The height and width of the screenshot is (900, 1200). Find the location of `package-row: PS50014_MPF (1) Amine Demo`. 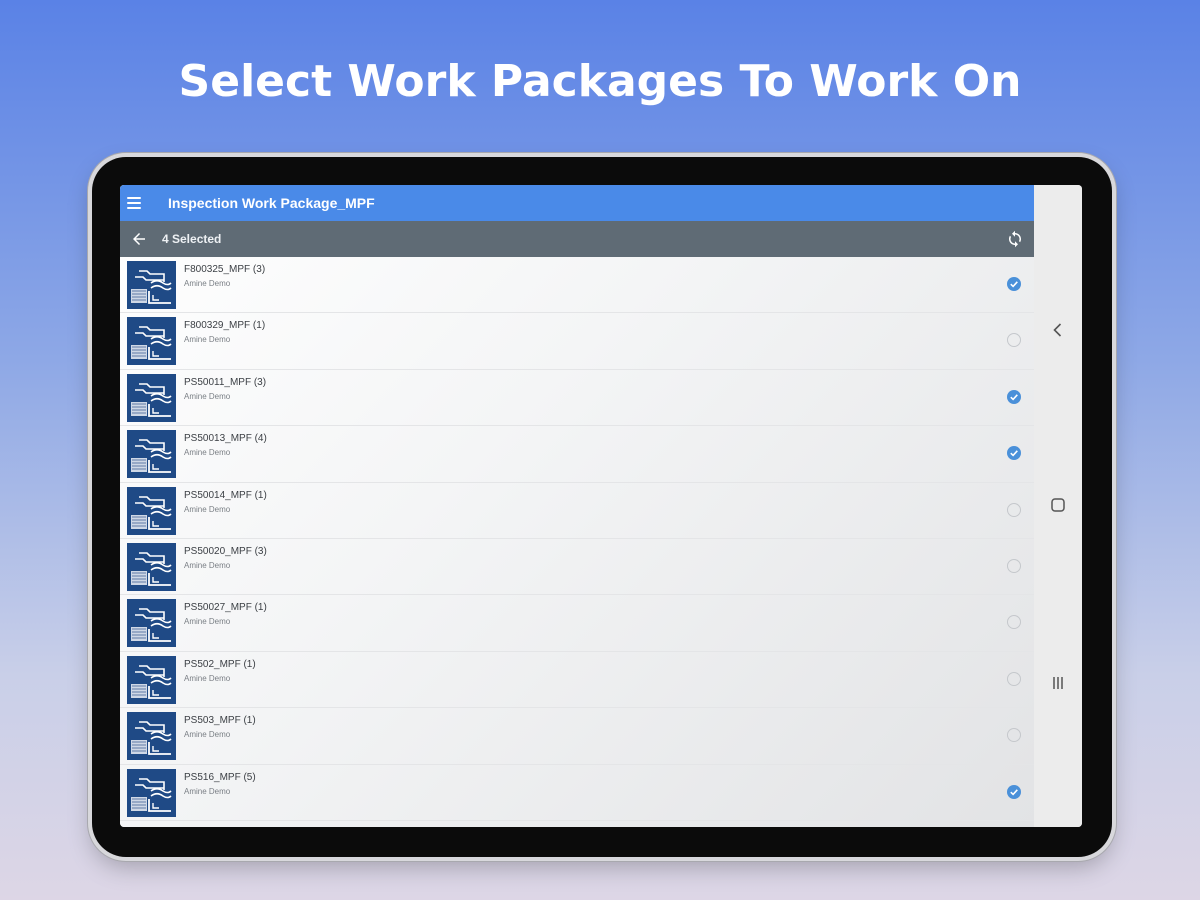

package-row: PS50014_MPF (1) Amine Demo is located at coordinates (577, 511).